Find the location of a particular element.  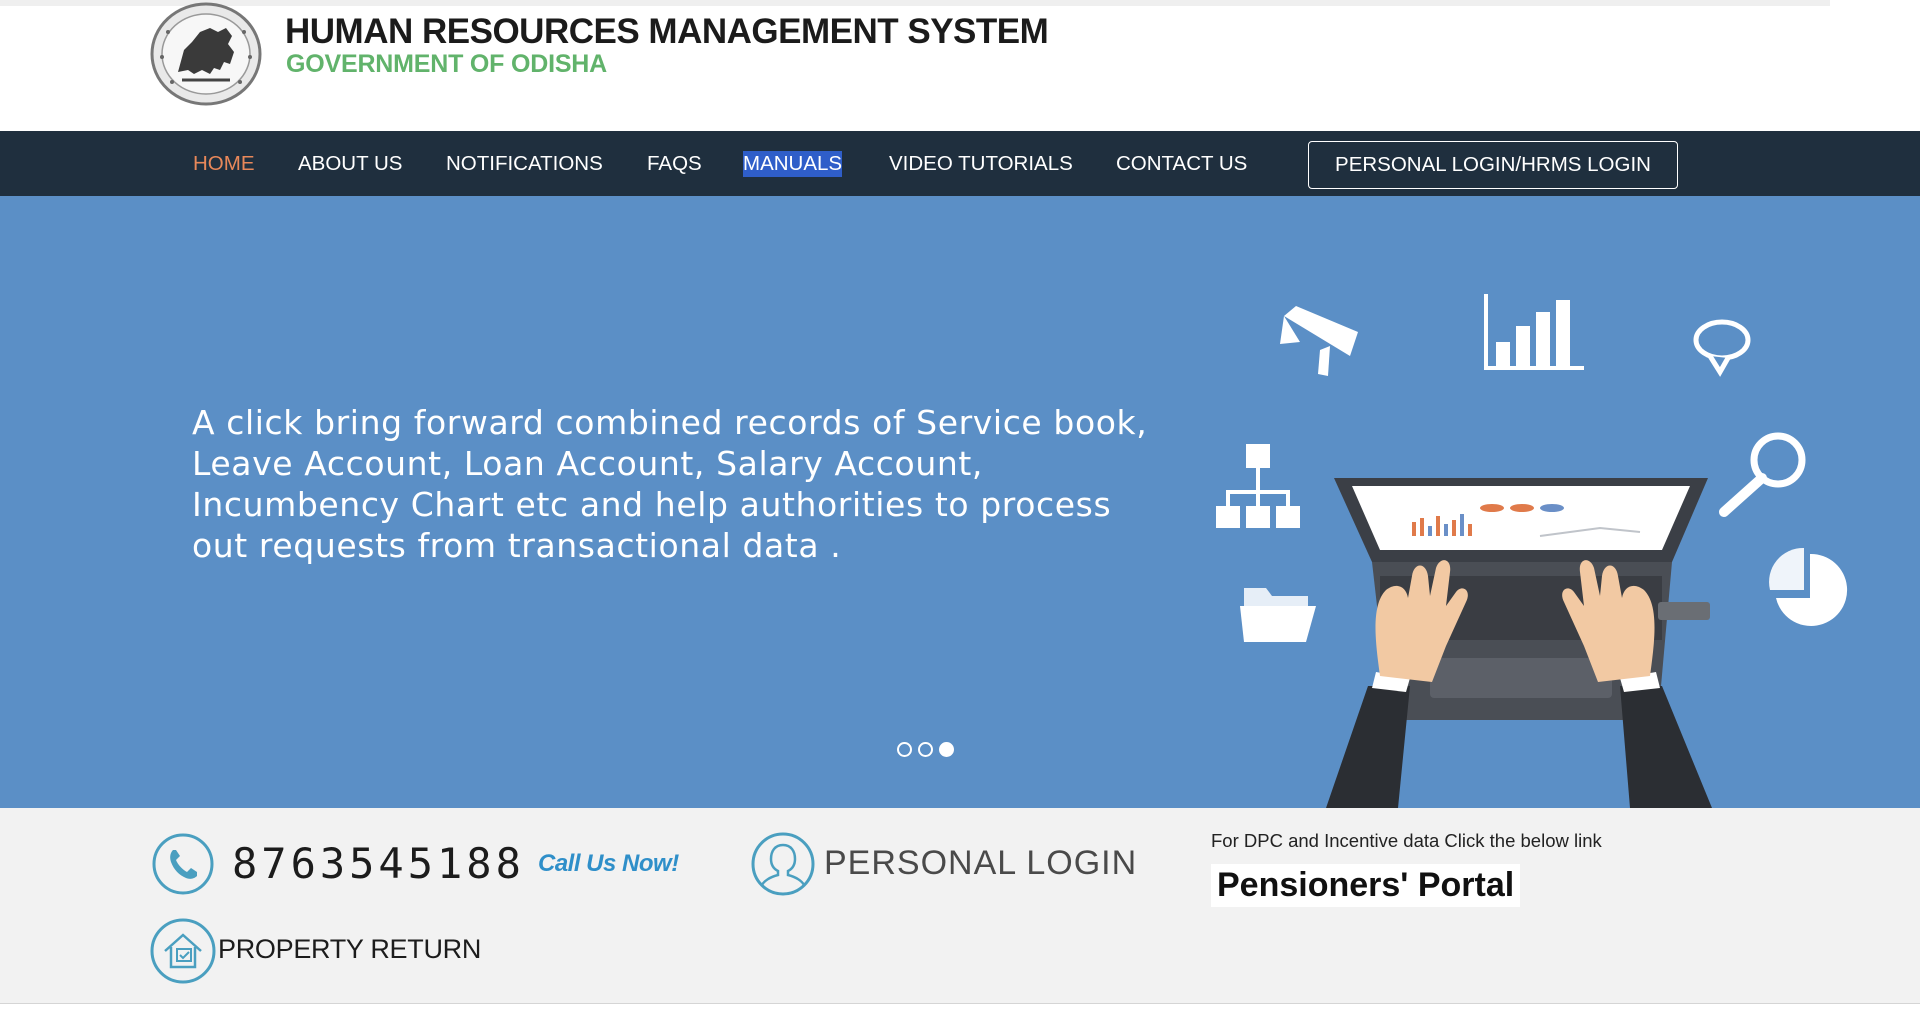

user-icon is located at coordinates (783, 864).